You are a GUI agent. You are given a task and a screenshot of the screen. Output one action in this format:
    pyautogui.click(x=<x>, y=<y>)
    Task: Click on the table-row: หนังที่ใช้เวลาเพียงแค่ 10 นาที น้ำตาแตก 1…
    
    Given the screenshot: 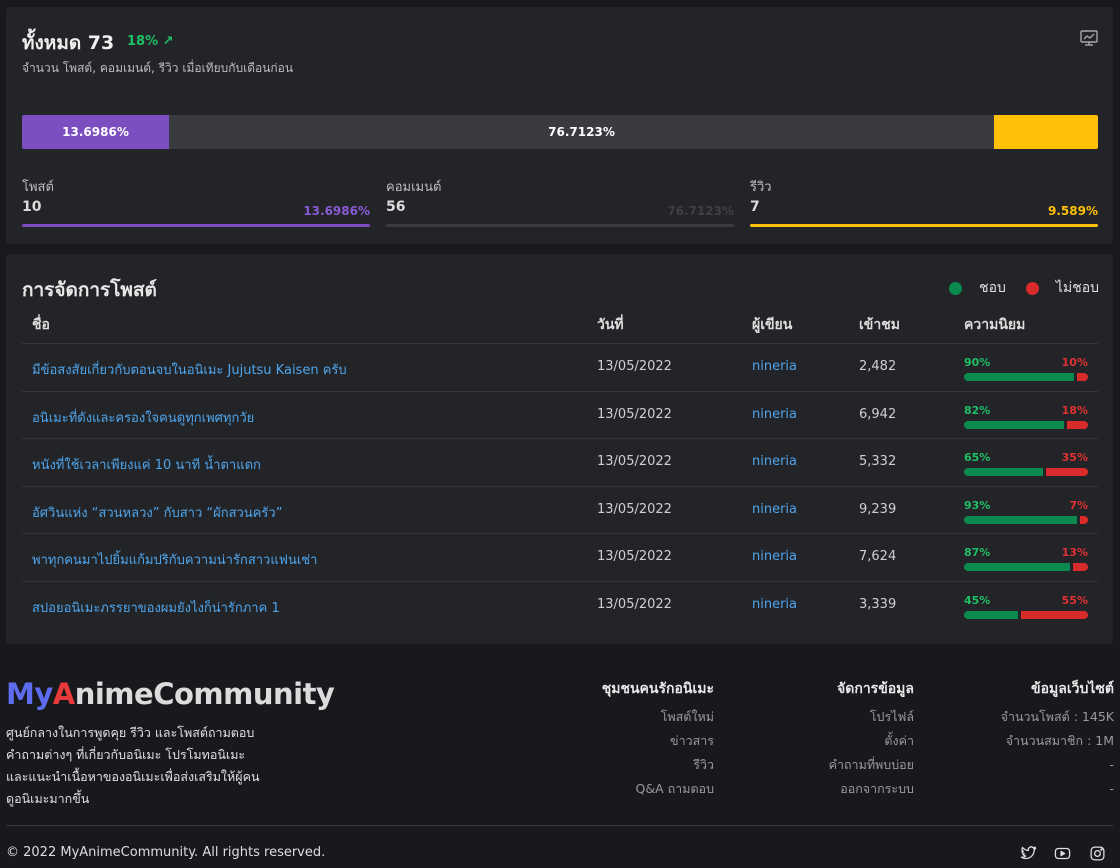 What is the action you would take?
    pyautogui.click(x=560, y=461)
    